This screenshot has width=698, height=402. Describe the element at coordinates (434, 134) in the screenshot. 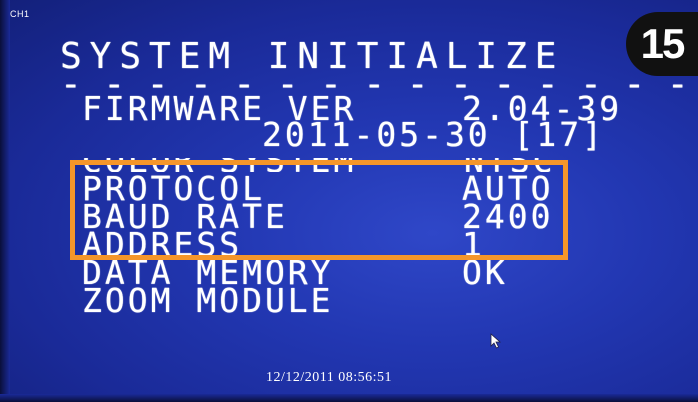

I see `firmware-date-value: 2011-05-30 [17]` at that location.